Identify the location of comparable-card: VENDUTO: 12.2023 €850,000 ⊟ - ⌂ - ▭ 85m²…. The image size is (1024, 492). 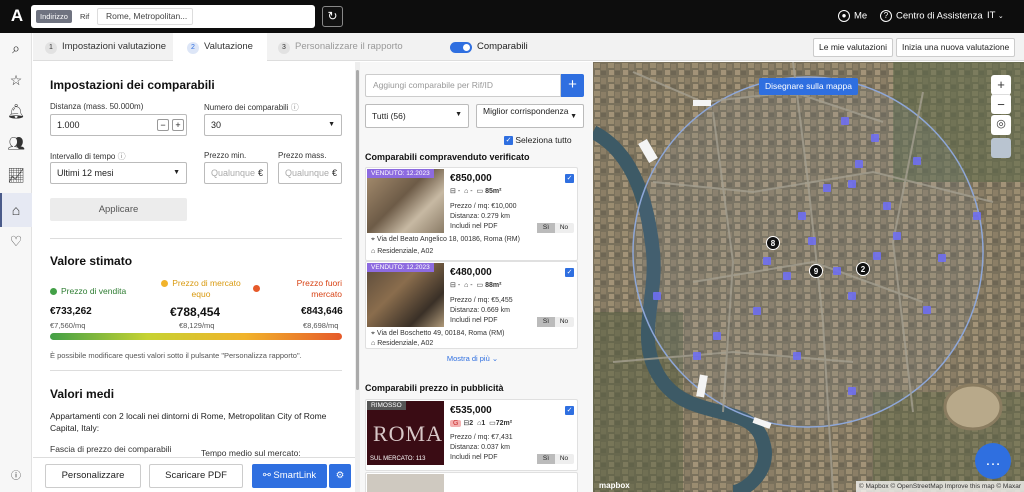
(471, 214).